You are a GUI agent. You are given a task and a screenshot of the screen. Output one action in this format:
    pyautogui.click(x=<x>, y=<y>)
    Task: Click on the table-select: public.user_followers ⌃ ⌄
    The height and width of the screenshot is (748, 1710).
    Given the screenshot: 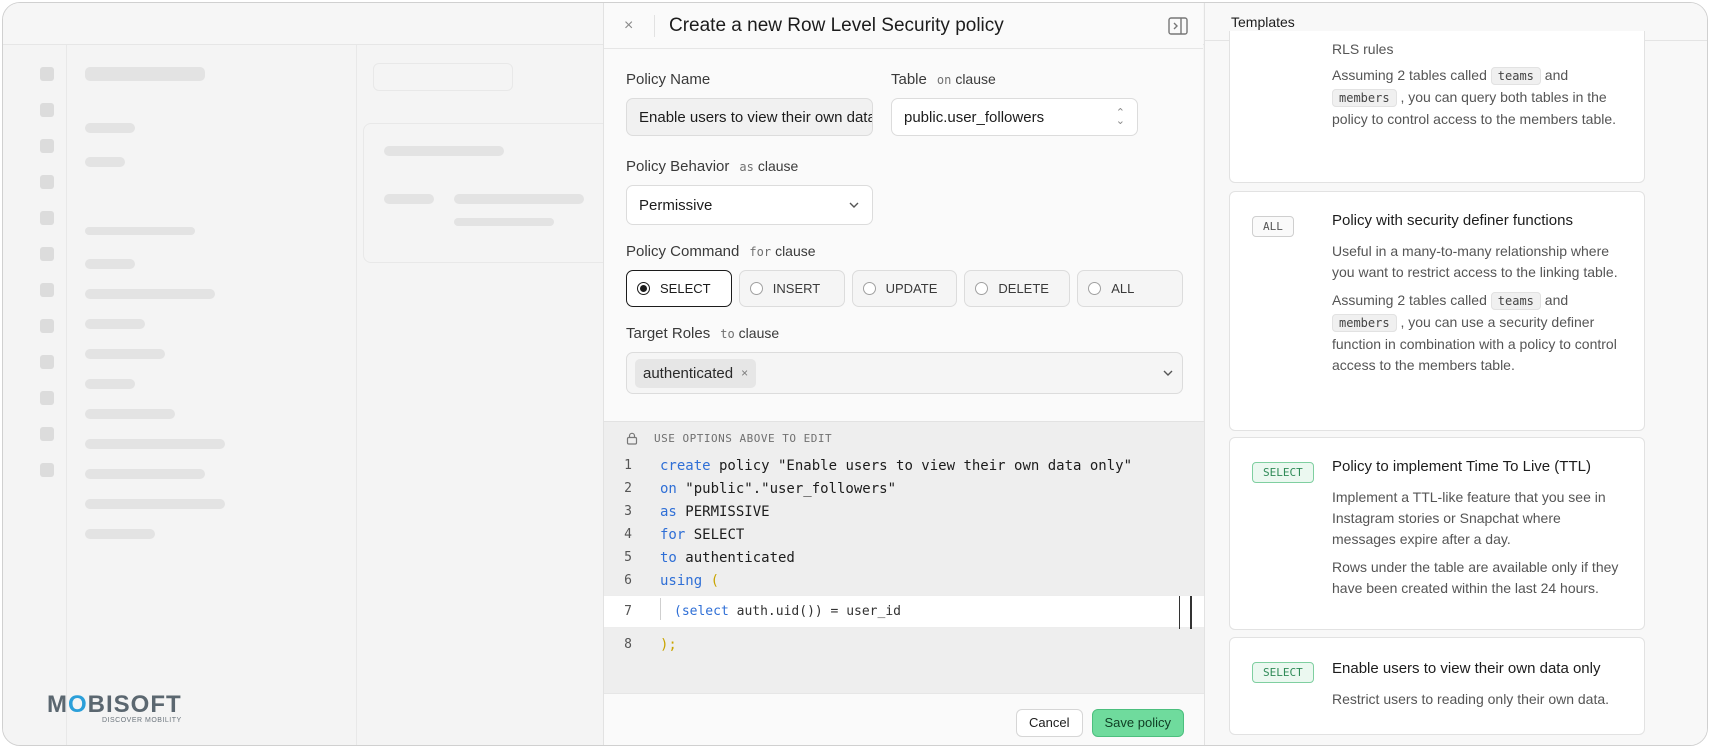 What is the action you would take?
    pyautogui.click(x=1014, y=117)
    